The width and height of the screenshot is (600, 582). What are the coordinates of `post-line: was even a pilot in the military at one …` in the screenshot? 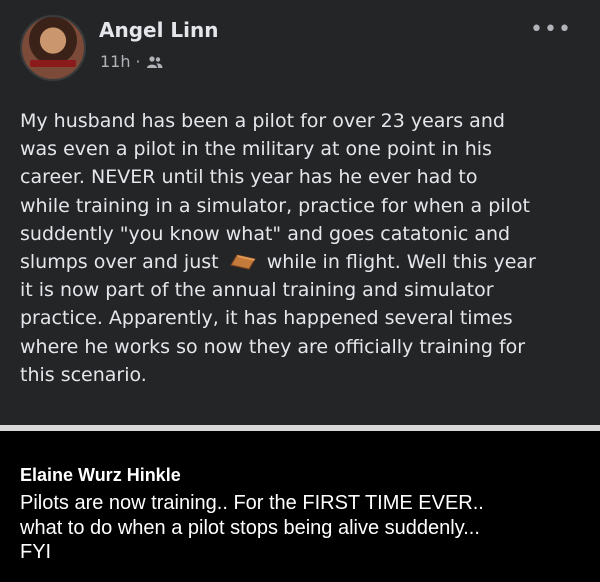 It's located at (256, 149).